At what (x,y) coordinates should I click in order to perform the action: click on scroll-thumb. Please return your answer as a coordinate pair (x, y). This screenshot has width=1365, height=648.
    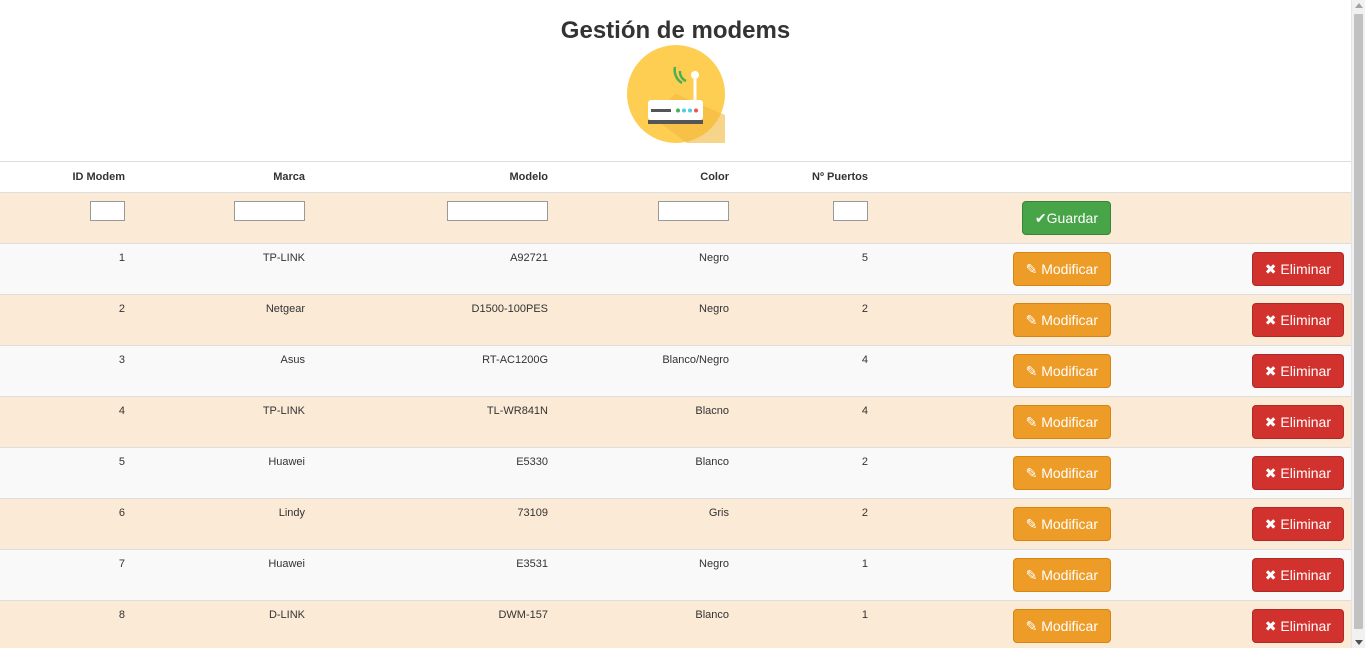
    Looking at the image, I should click on (1358, 321).